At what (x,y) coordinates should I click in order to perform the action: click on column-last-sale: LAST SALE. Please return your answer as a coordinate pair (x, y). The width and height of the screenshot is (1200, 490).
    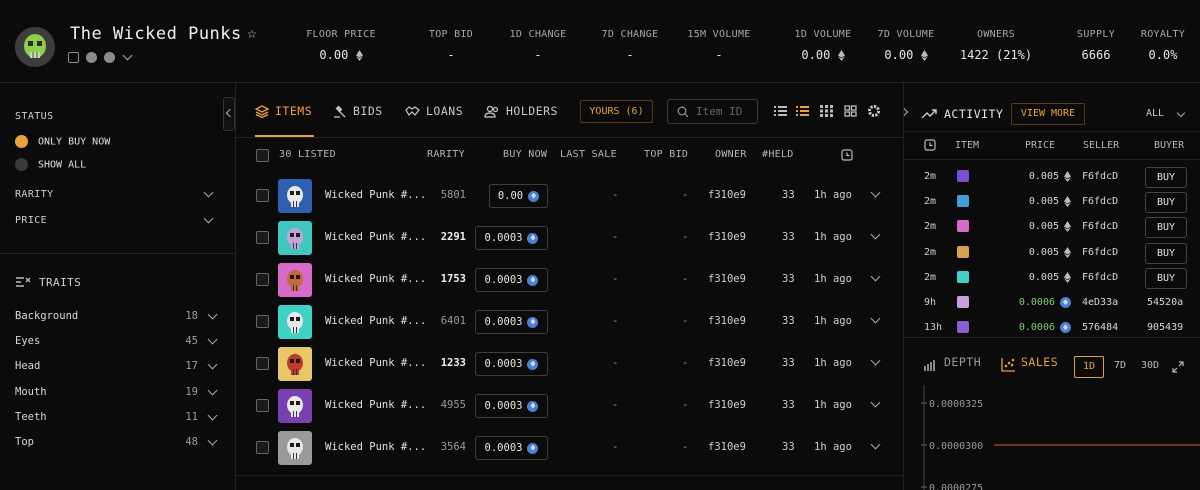
    Looking at the image, I should click on (588, 154).